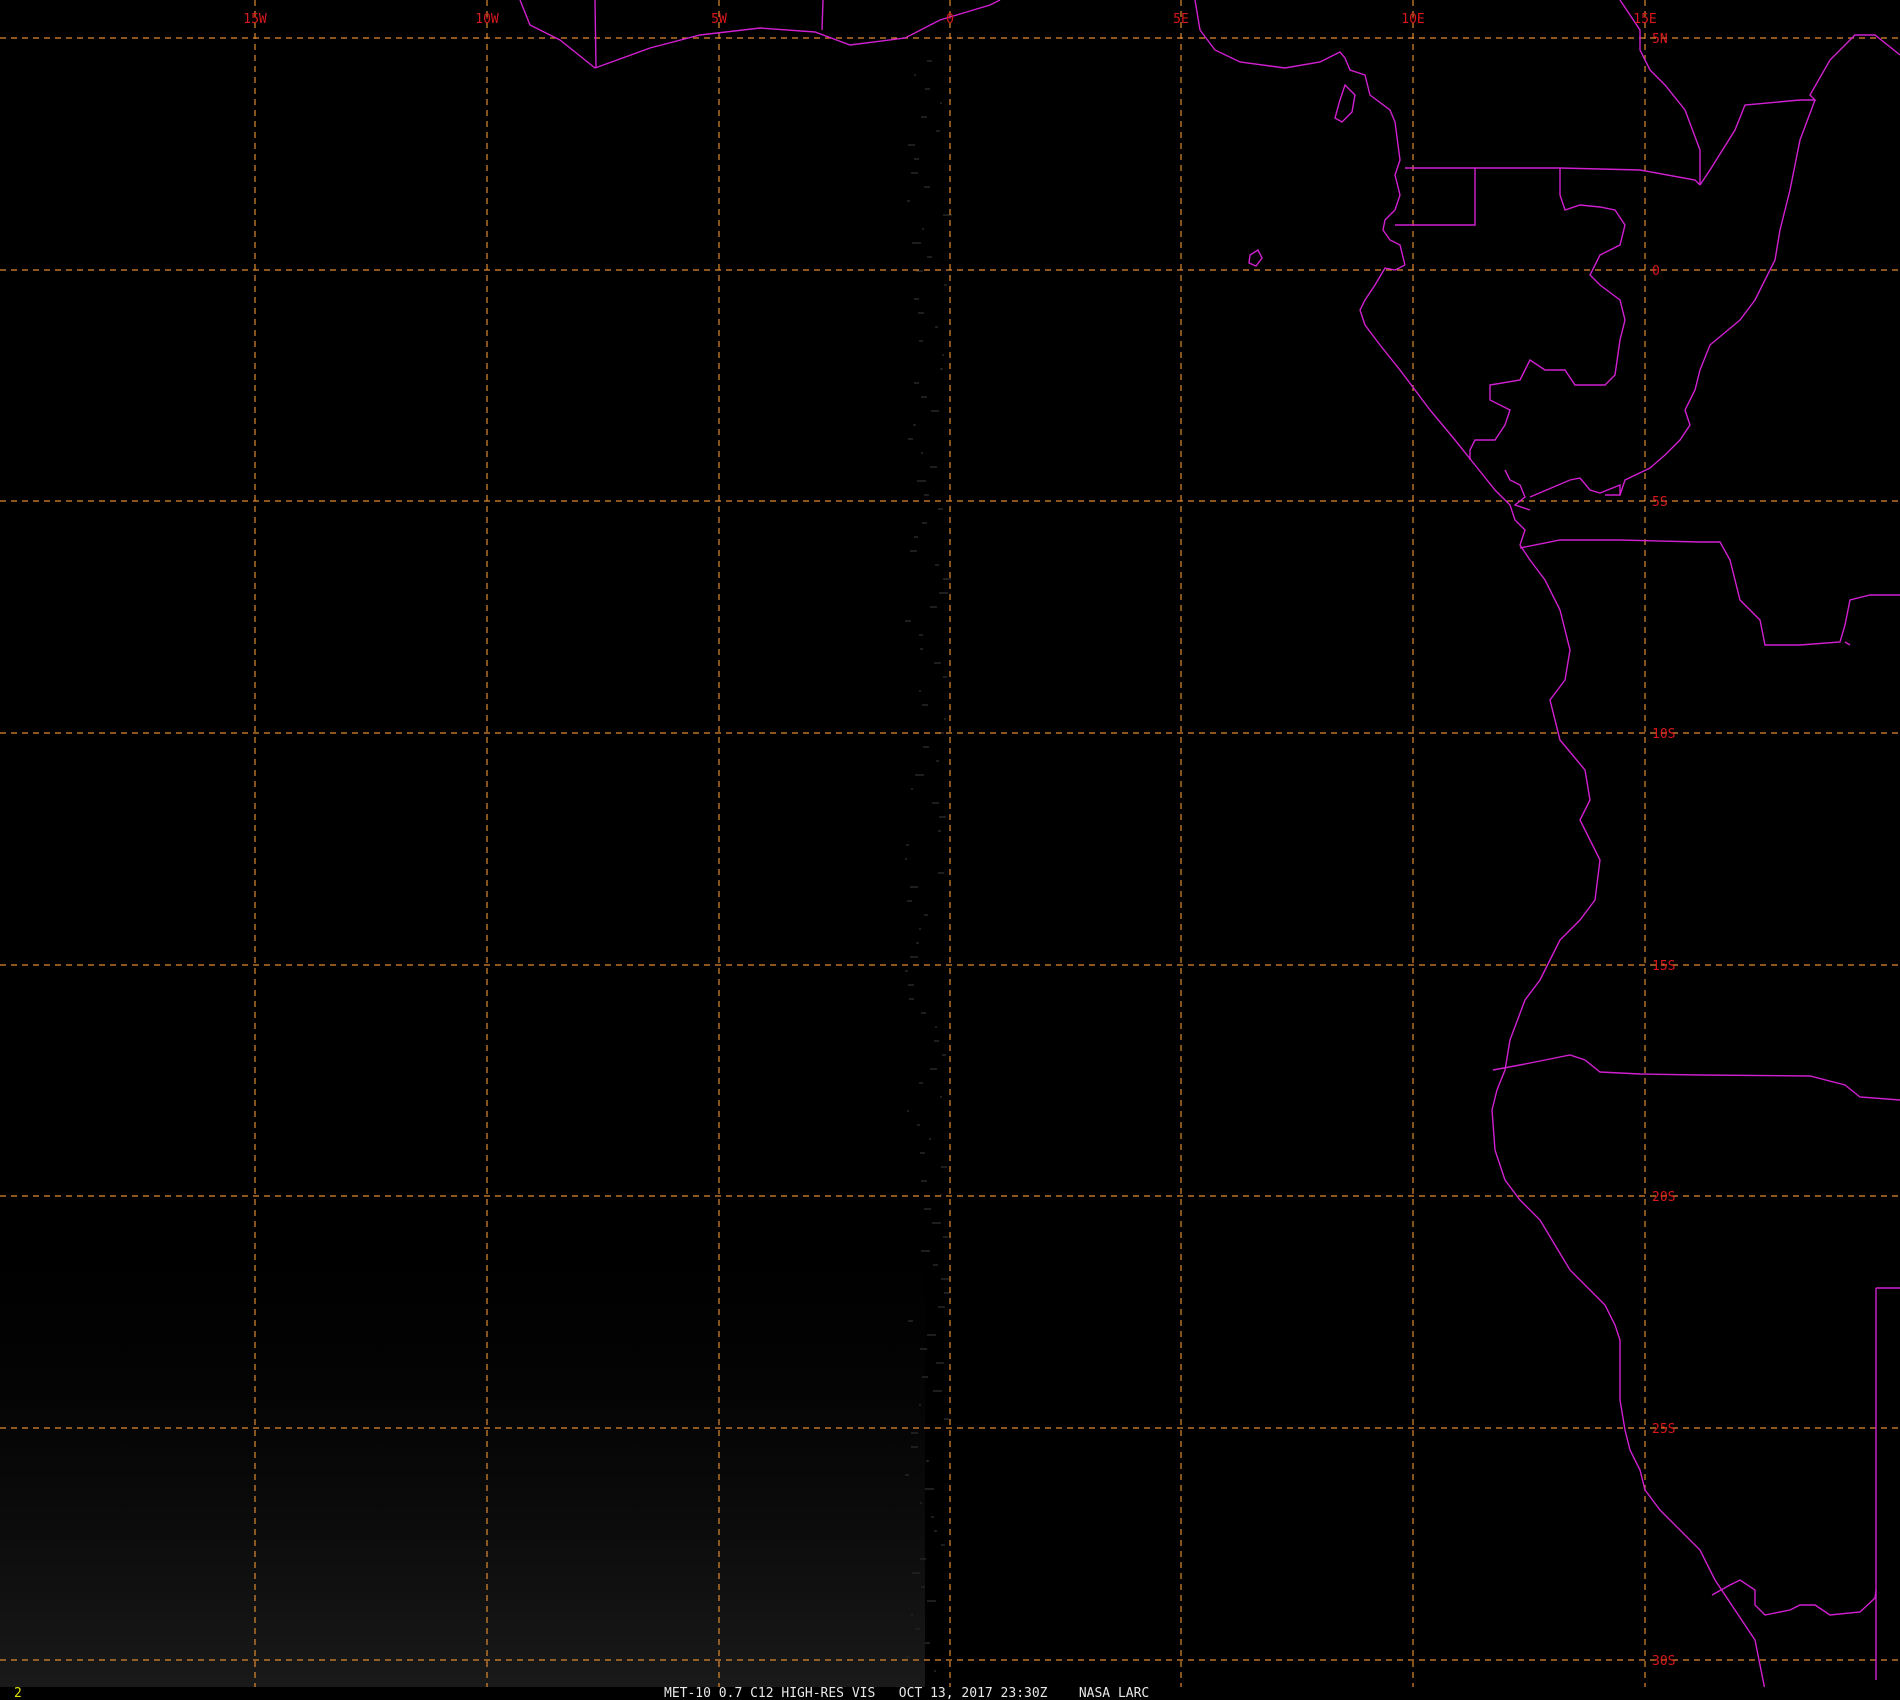 The height and width of the screenshot is (1700, 1900). What do you see at coordinates (255, 19) in the screenshot?
I see `longitude-label: 15W` at bounding box center [255, 19].